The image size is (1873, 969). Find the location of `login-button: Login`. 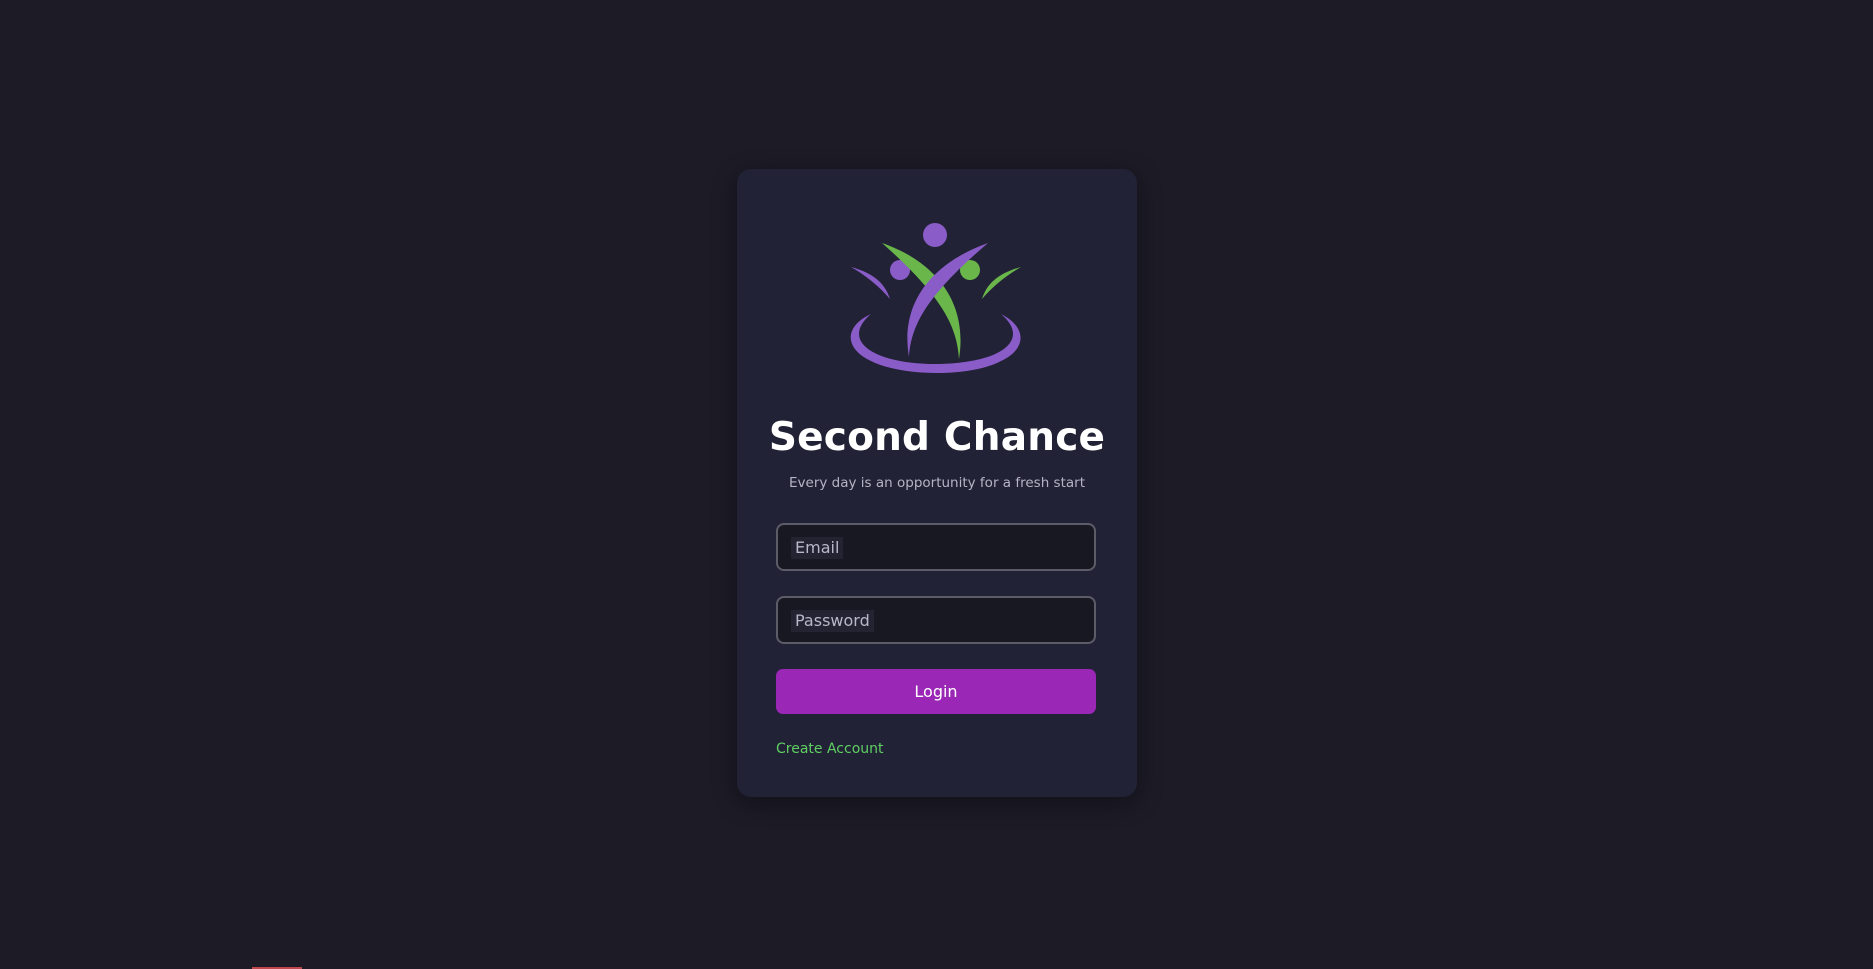

login-button: Login is located at coordinates (936, 691).